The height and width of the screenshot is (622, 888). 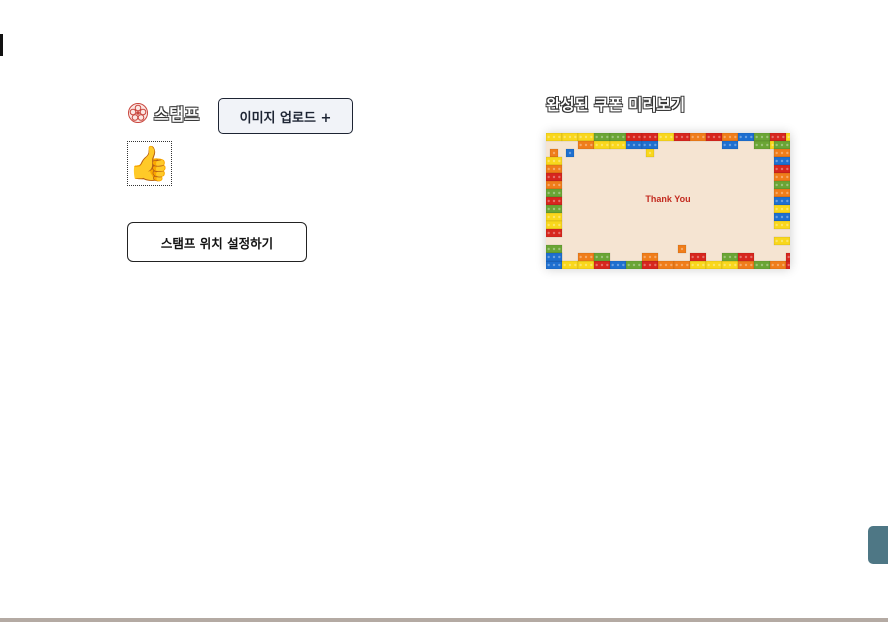 What do you see at coordinates (217, 242) in the screenshot?
I see `set-stamp-position-button: 스탬프 위치 설정하기` at bounding box center [217, 242].